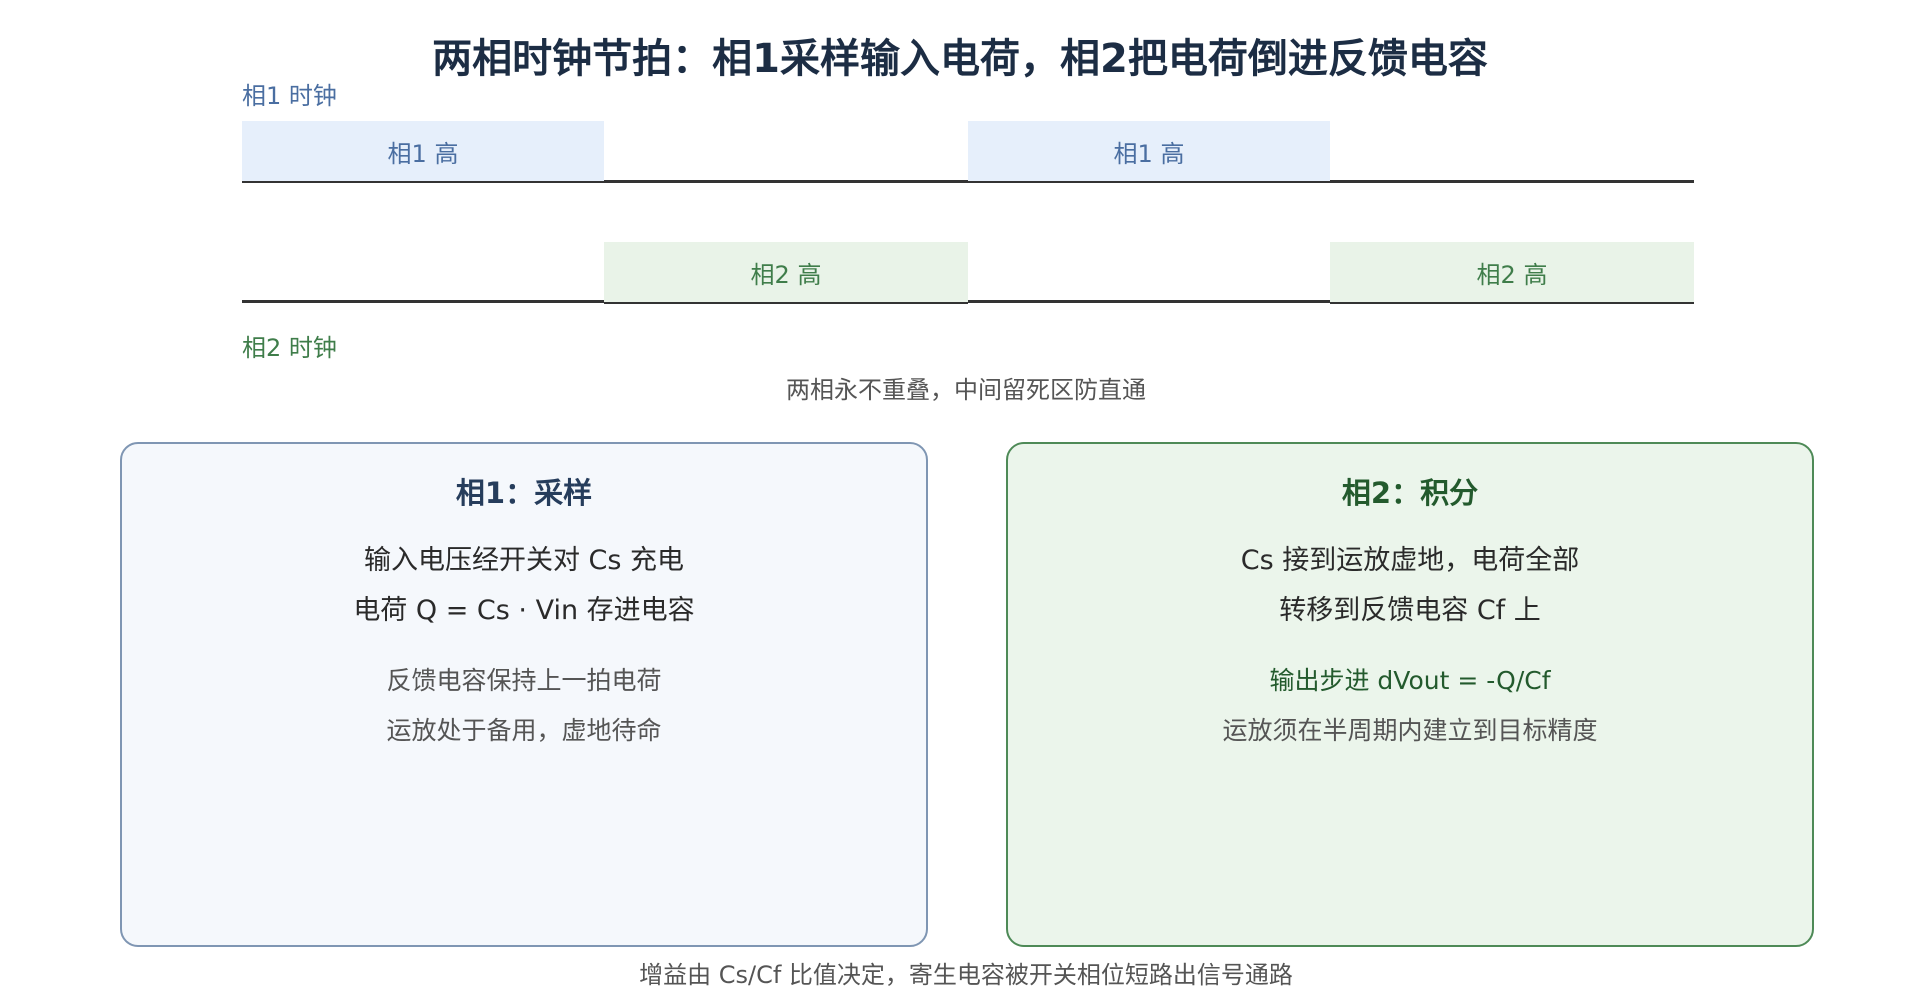 The image size is (1920, 1000). I want to click on phase1-line: 输入电压经开关对 Cs 充电, so click(524, 560).